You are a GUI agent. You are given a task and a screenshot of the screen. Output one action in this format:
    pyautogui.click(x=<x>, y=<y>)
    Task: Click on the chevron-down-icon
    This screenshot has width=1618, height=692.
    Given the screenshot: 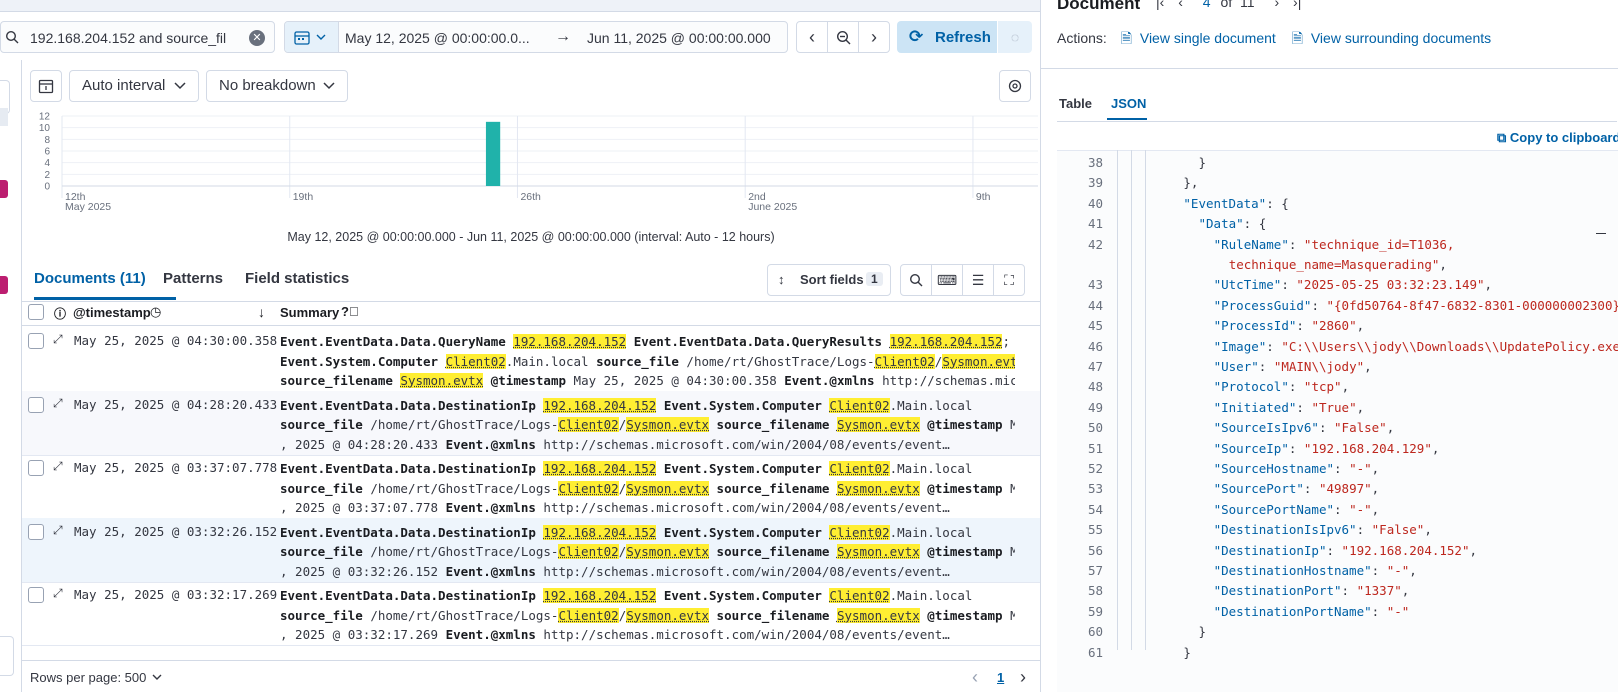 What is the action you would take?
    pyautogui.click(x=157, y=676)
    